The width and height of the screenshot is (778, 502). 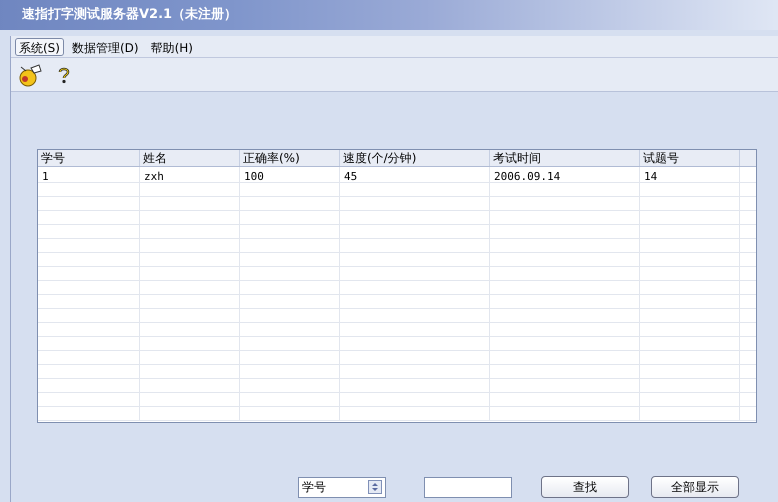 I want to click on column-header: 学号, so click(x=89, y=158).